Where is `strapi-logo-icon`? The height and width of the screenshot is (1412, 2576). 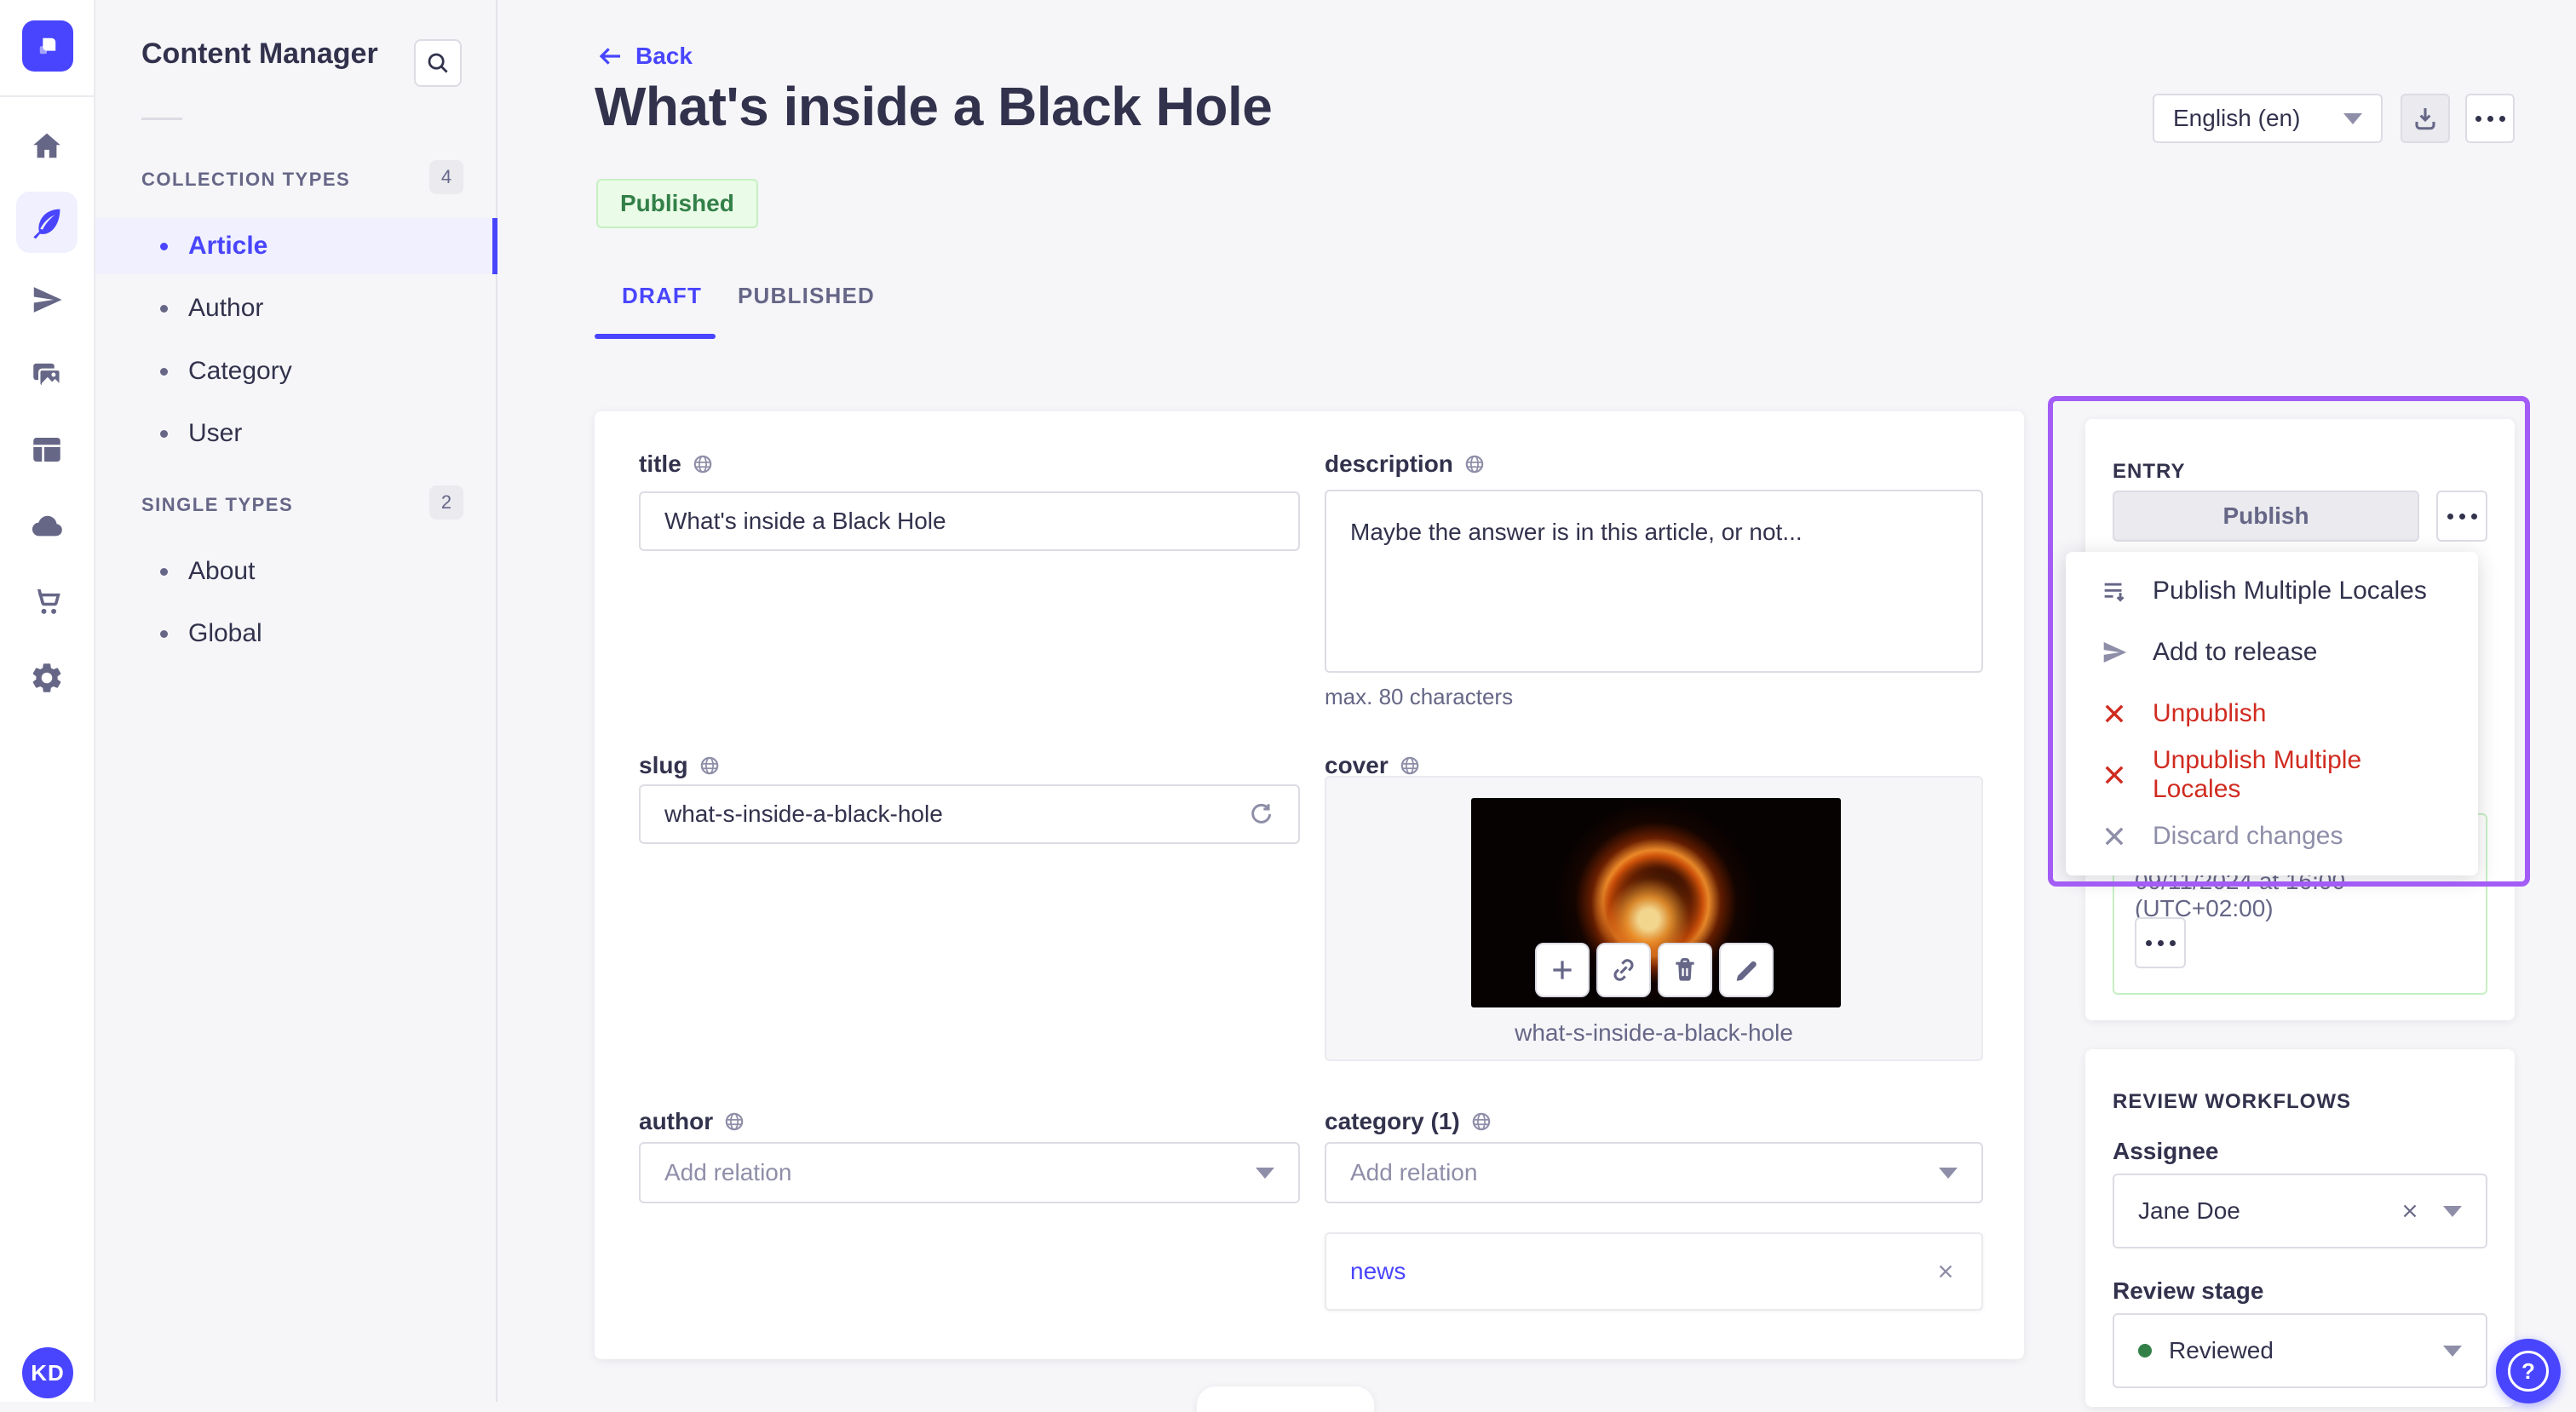 strapi-logo-icon is located at coordinates (48, 46).